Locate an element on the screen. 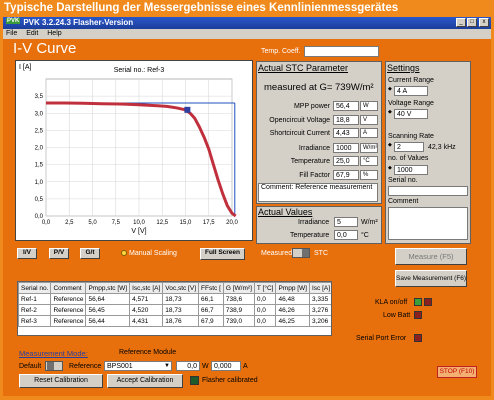 The image size is (494, 400). table-header-cell: FFstc [ is located at coordinates (211, 288).